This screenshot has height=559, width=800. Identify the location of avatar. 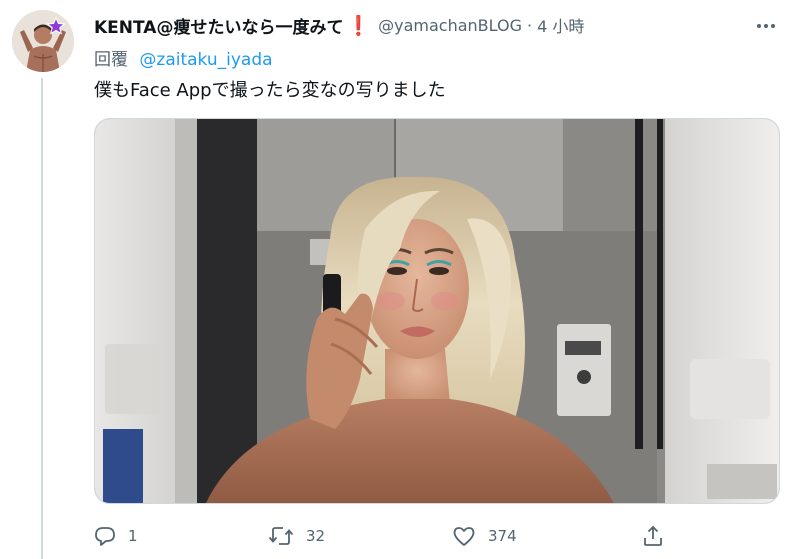
(43, 41).